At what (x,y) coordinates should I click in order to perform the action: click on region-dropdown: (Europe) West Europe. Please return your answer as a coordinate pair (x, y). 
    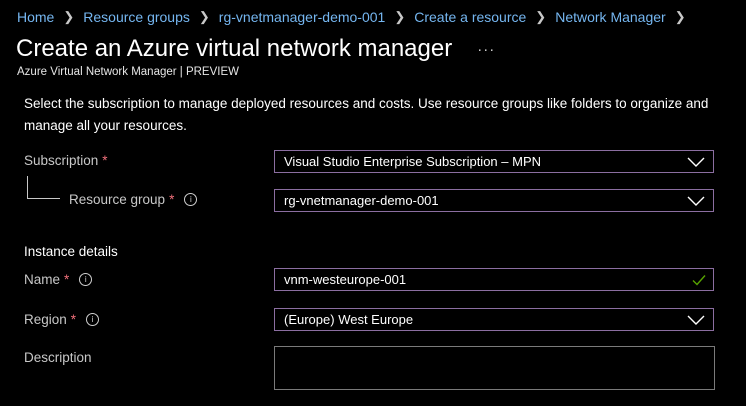
    Looking at the image, I should click on (494, 319).